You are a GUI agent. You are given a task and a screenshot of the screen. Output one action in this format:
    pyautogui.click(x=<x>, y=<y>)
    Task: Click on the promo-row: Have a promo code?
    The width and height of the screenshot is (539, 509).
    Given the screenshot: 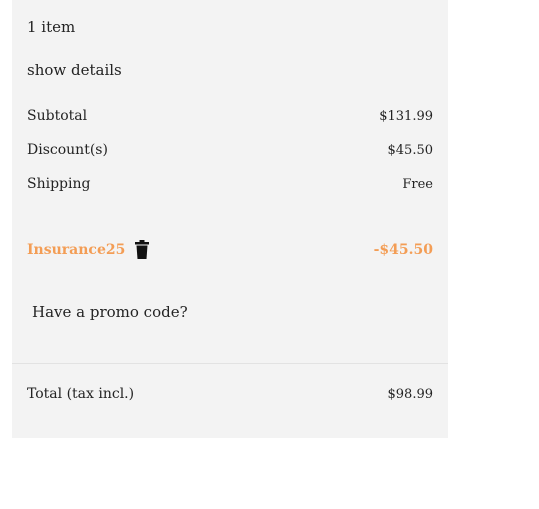 What is the action you would take?
    pyautogui.click(x=232, y=312)
    